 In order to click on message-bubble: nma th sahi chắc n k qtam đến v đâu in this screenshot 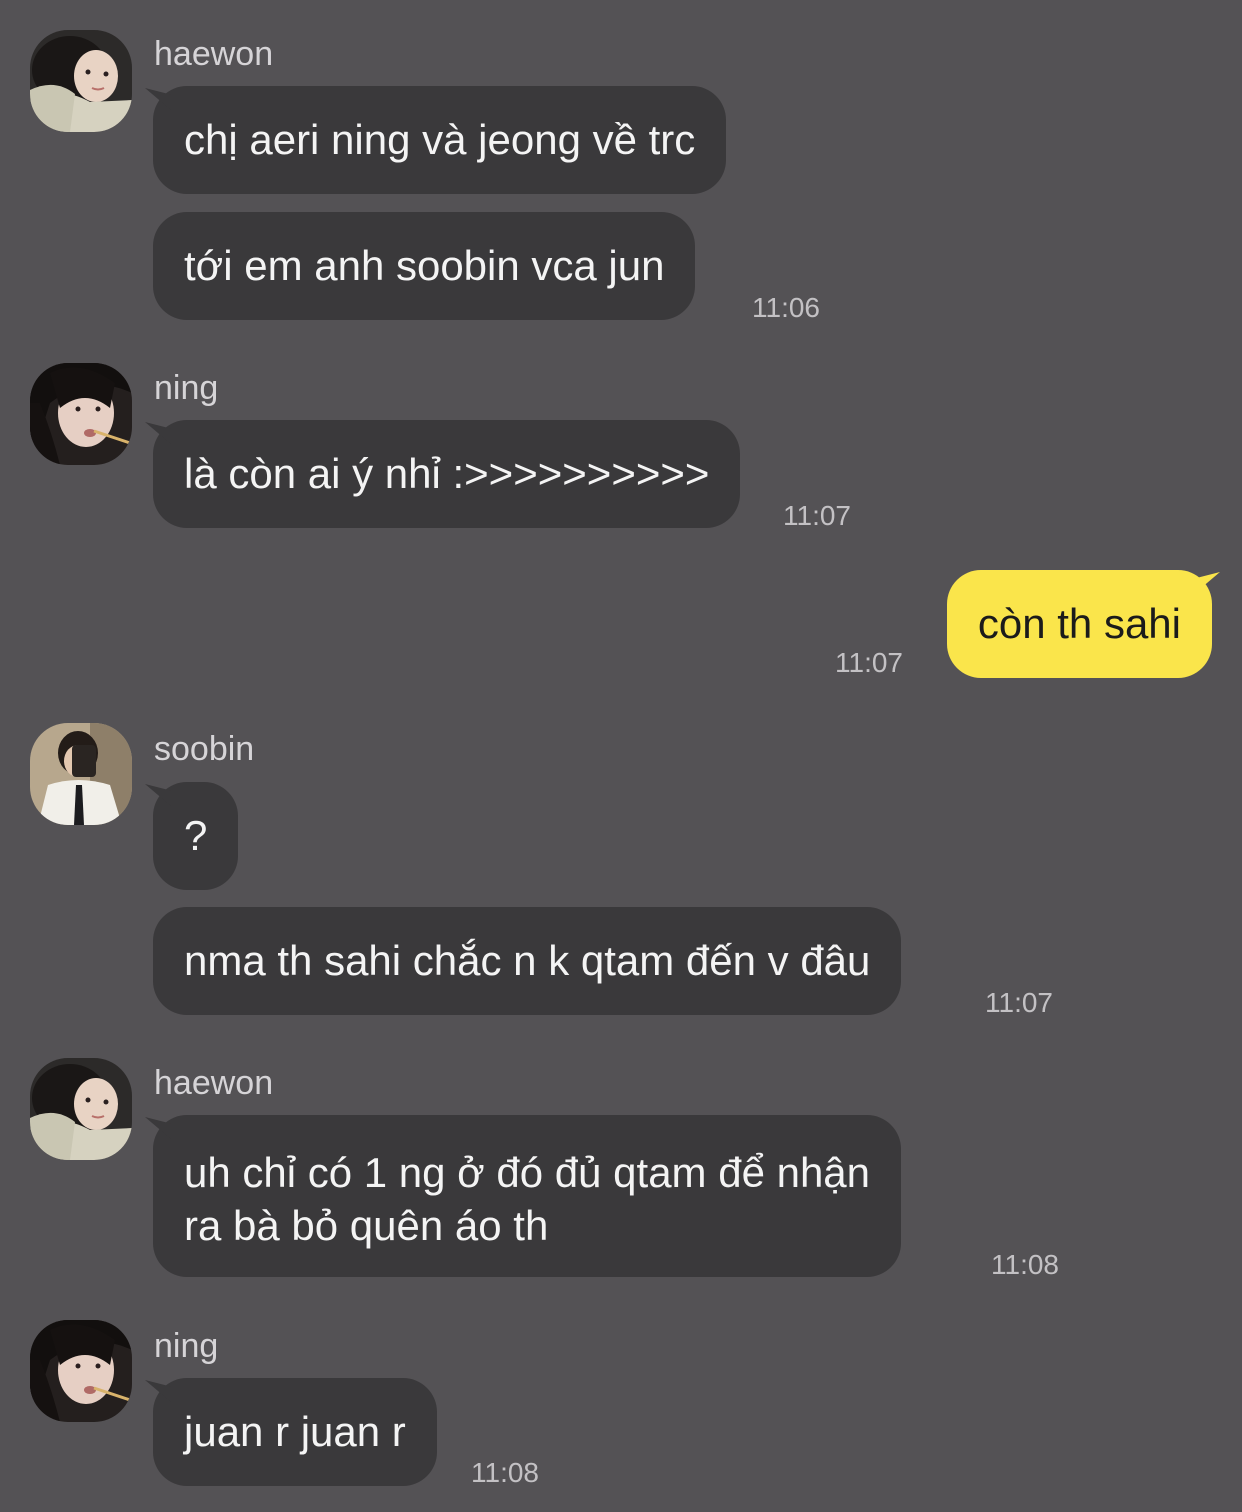, I will do `click(527, 961)`.